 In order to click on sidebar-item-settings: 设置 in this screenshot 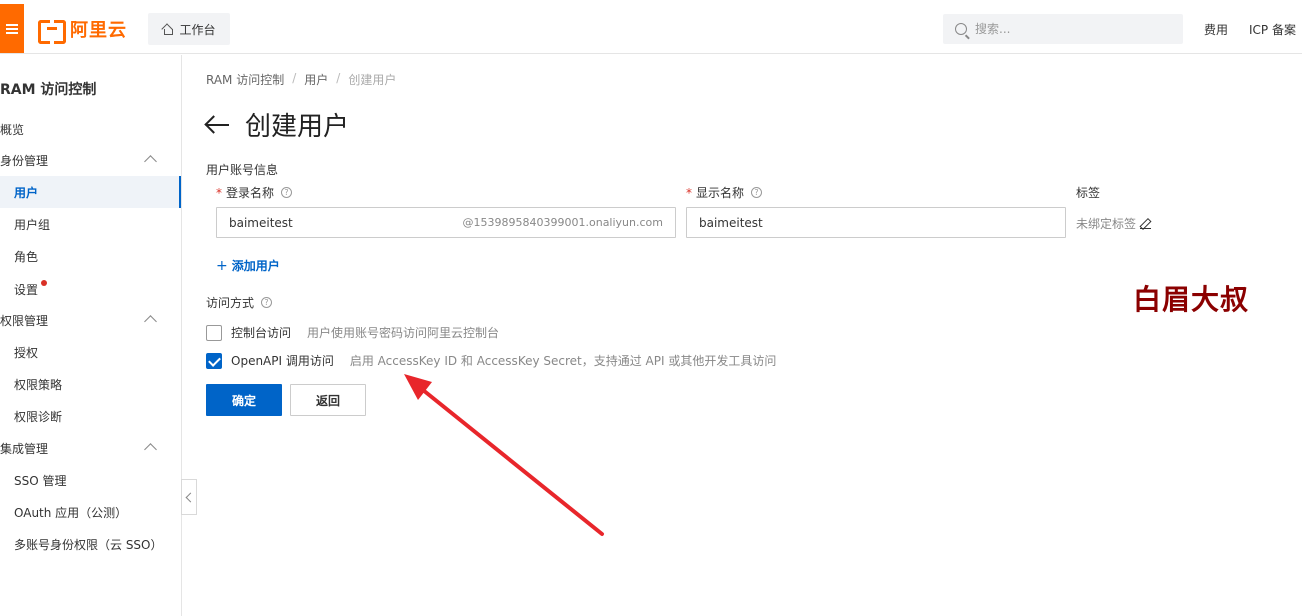, I will do `click(90, 289)`.